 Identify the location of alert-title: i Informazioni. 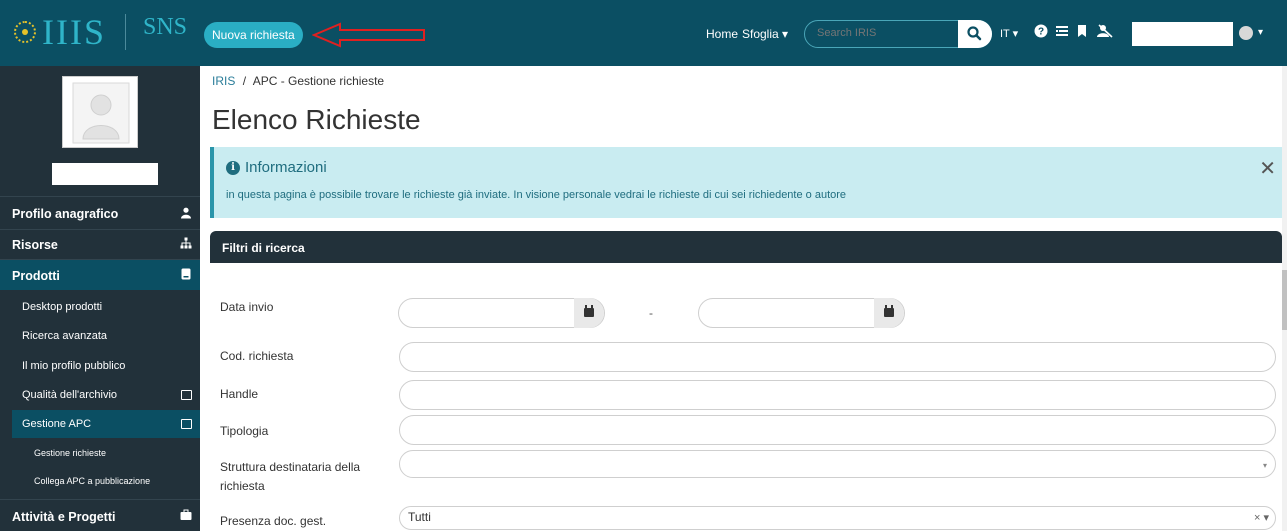
(276, 167).